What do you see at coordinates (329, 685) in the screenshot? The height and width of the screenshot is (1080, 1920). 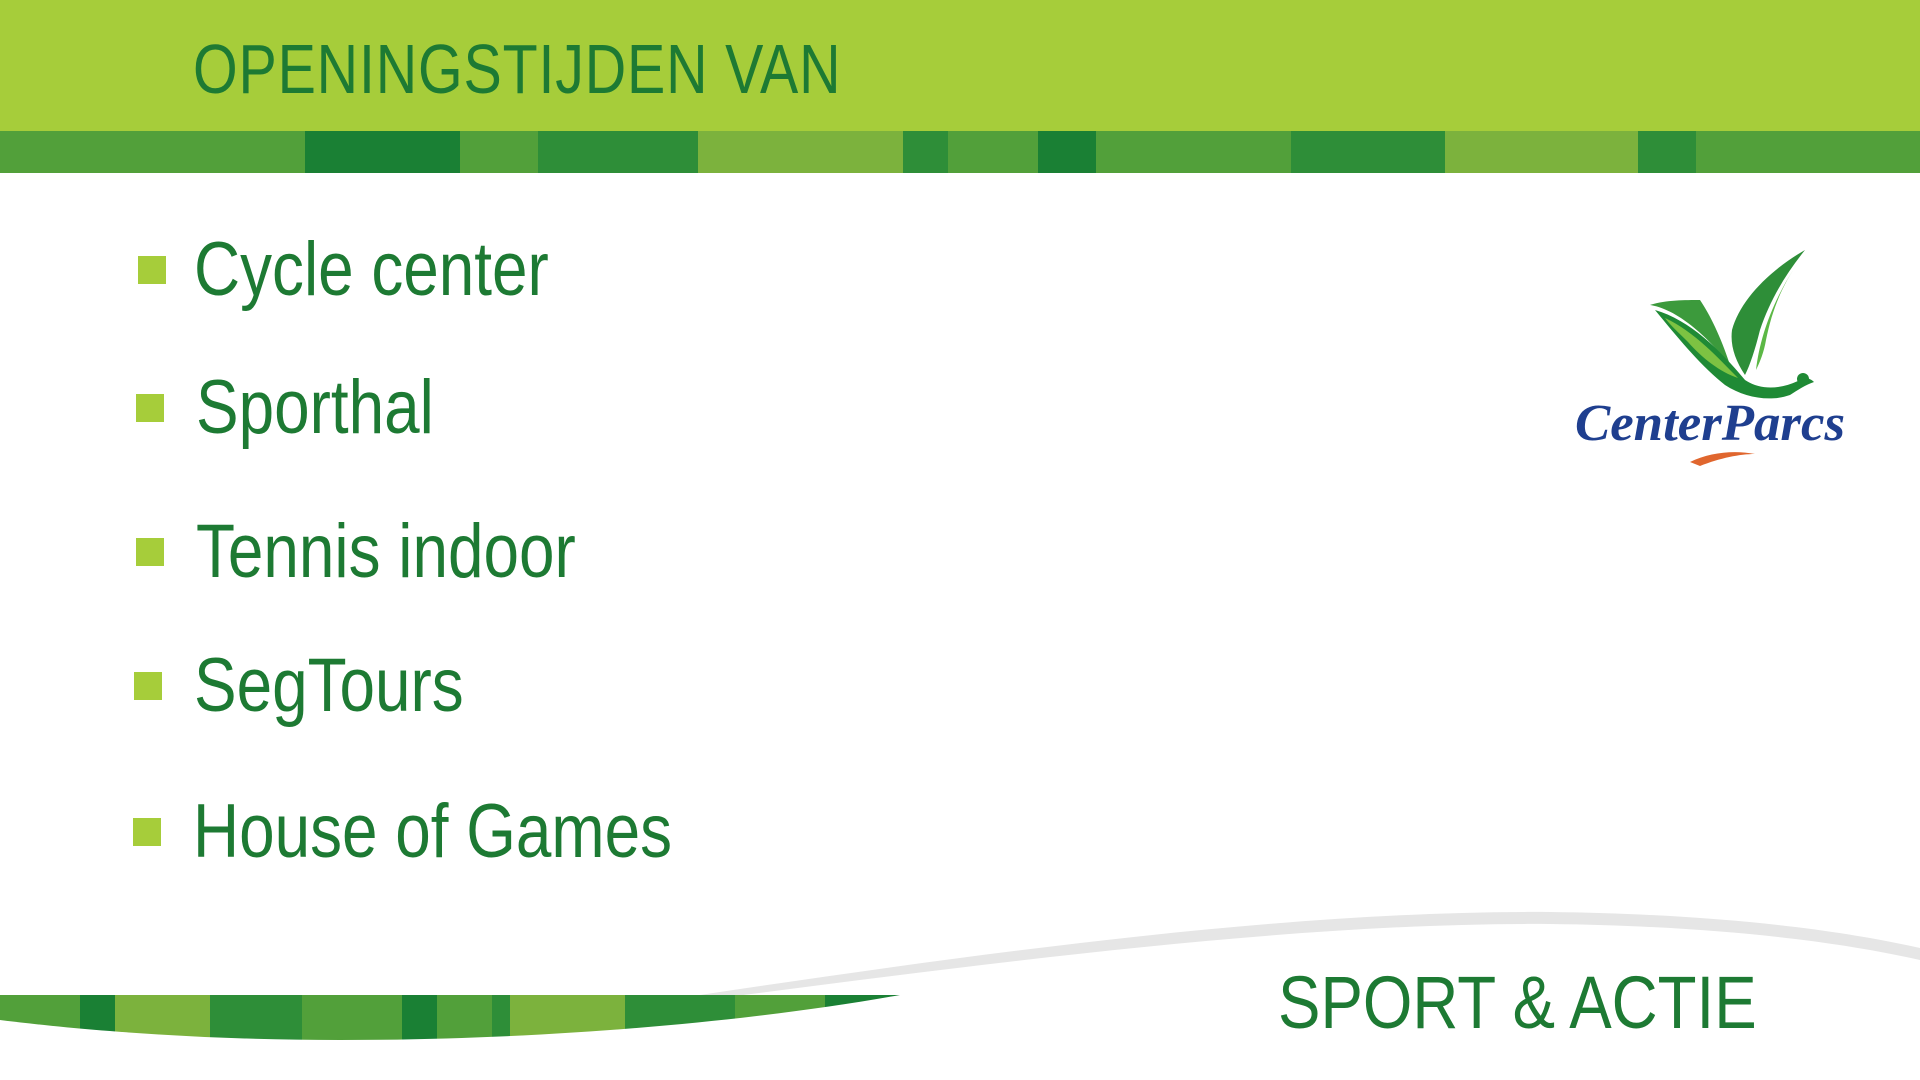 I see `list-item-label: SegTours` at bounding box center [329, 685].